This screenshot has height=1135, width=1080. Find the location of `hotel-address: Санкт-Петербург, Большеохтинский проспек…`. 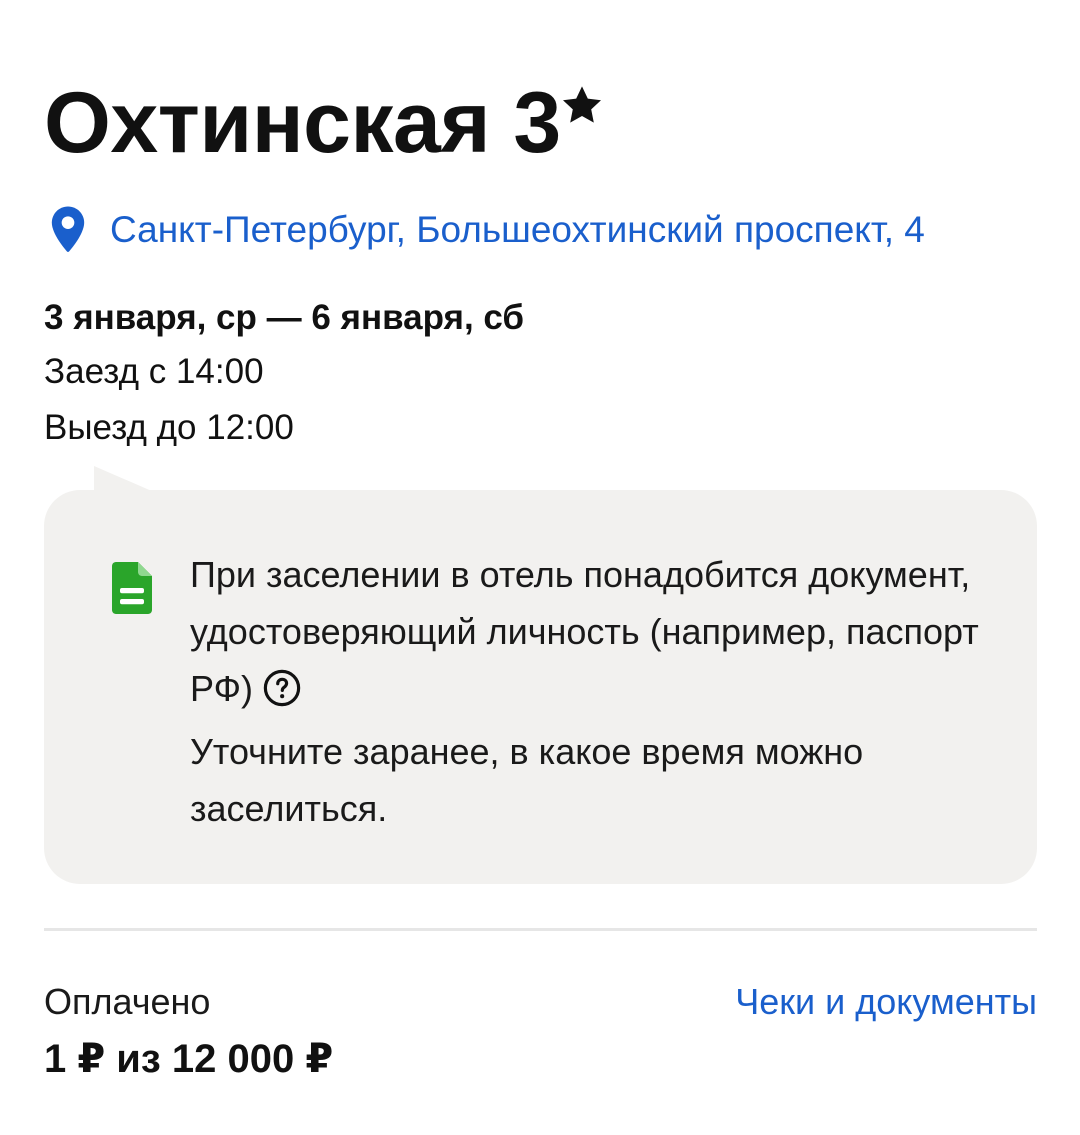

hotel-address: Санкт-Петербург, Большеохтинский проспек… is located at coordinates (517, 229).